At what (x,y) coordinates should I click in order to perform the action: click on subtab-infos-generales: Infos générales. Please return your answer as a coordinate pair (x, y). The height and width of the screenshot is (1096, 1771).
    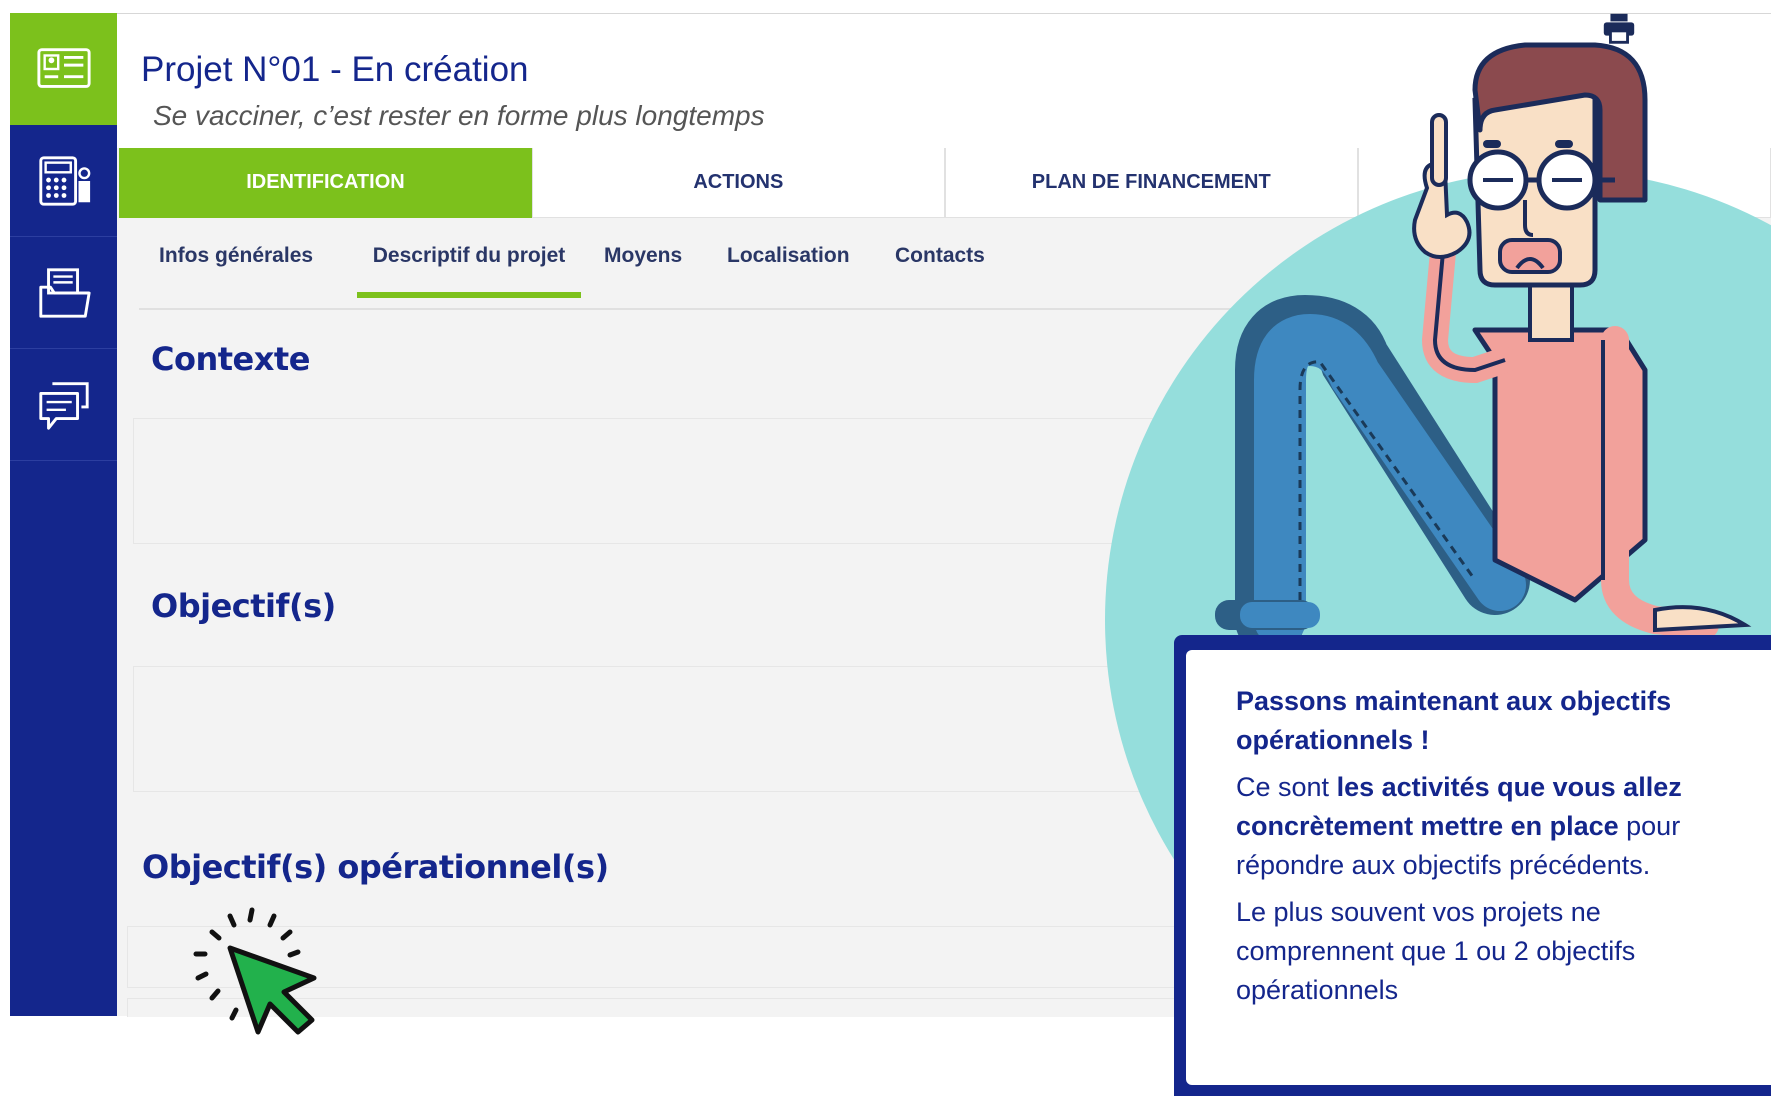
    Looking at the image, I should click on (236, 268).